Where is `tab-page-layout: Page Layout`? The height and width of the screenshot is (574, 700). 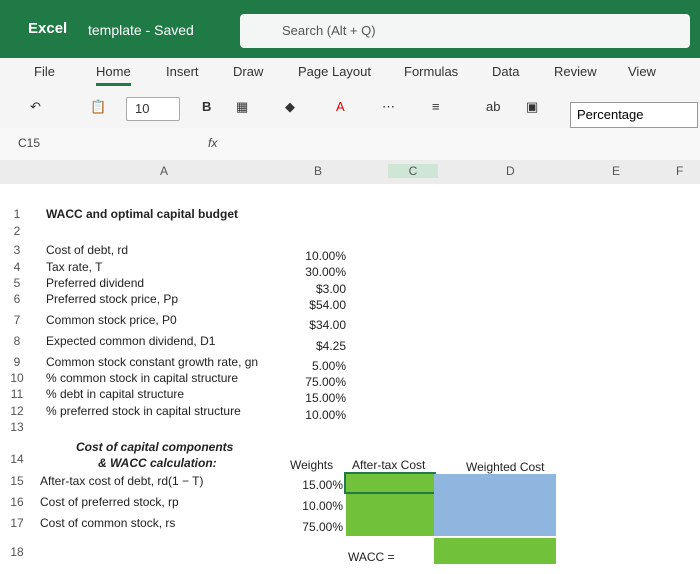
tab-page-layout: Page Layout is located at coordinates (334, 71).